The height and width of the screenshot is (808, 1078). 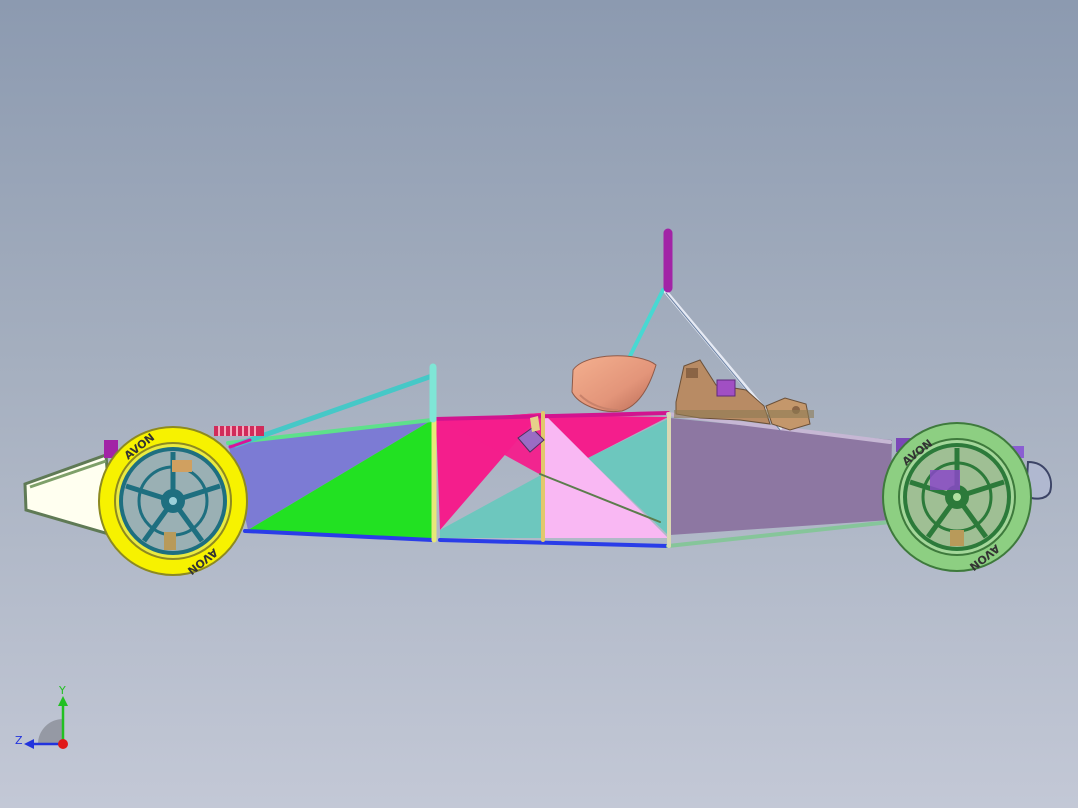 What do you see at coordinates (63, 744) in the screenshot?
I see `x-axis-origin` at bounding box center [63, 744].